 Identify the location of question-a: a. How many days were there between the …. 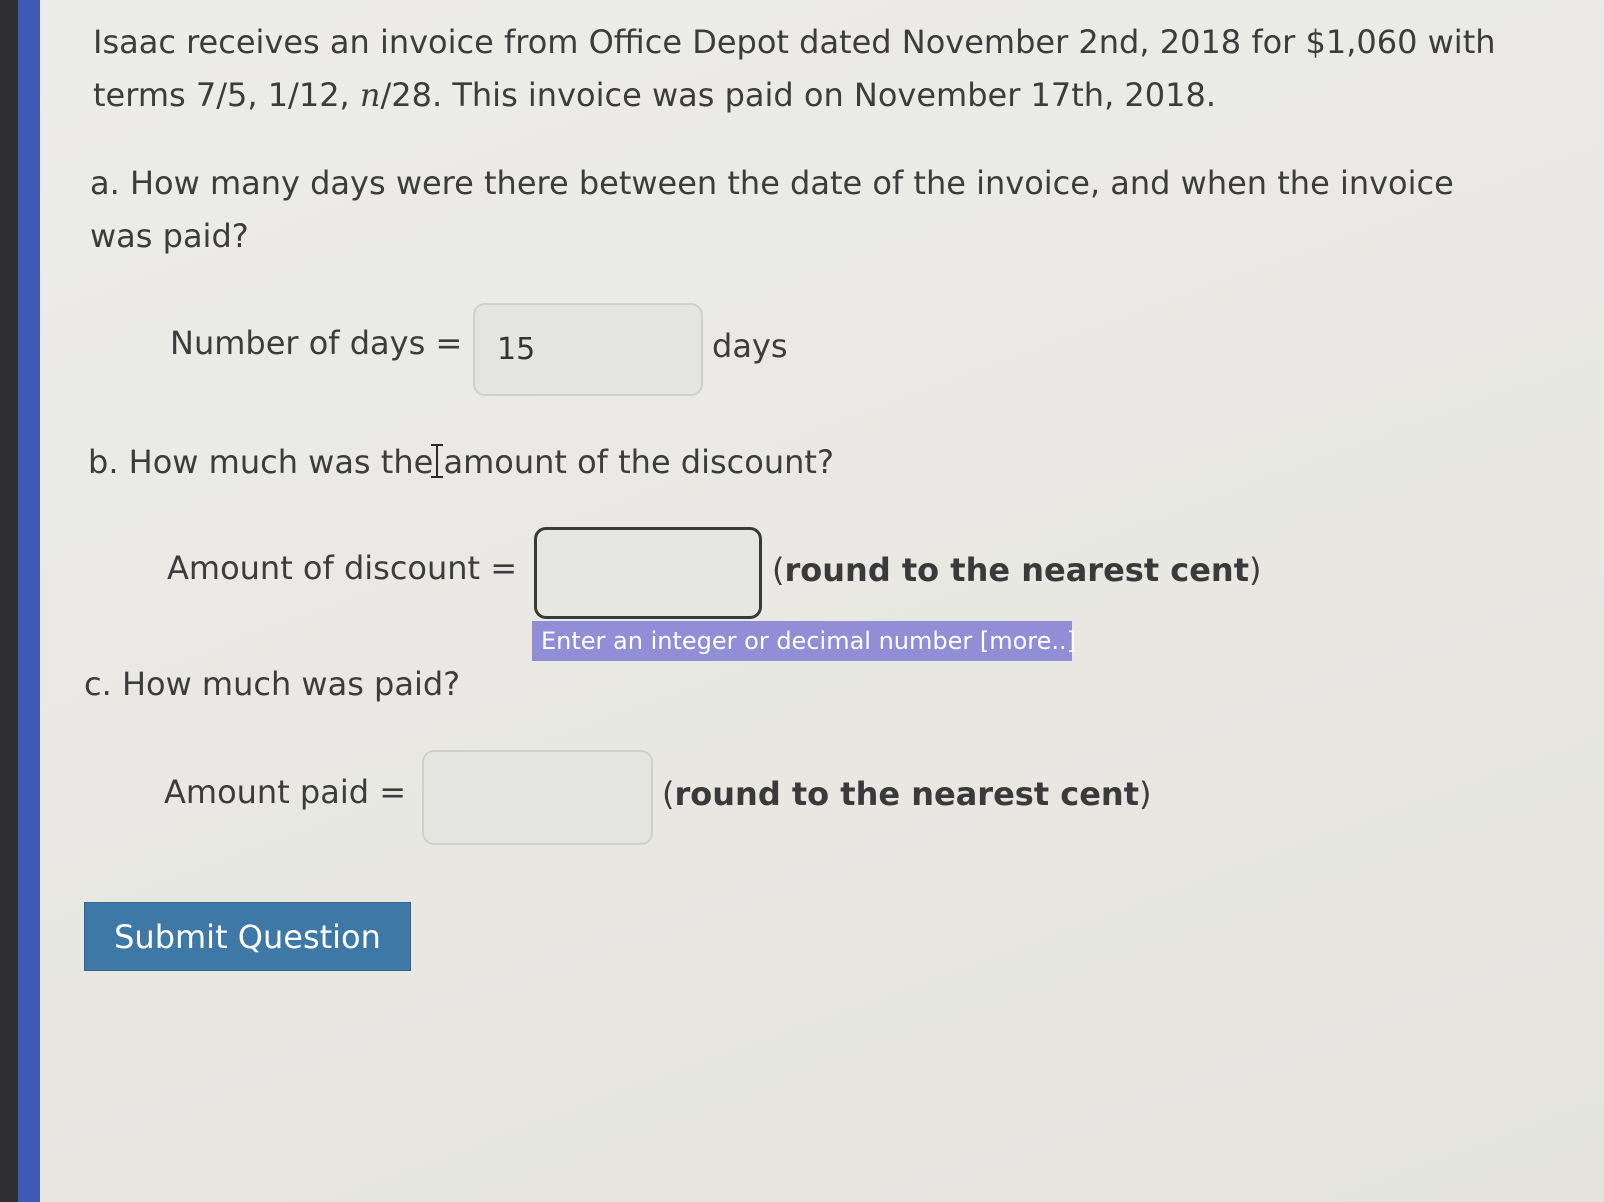
(830, 210).